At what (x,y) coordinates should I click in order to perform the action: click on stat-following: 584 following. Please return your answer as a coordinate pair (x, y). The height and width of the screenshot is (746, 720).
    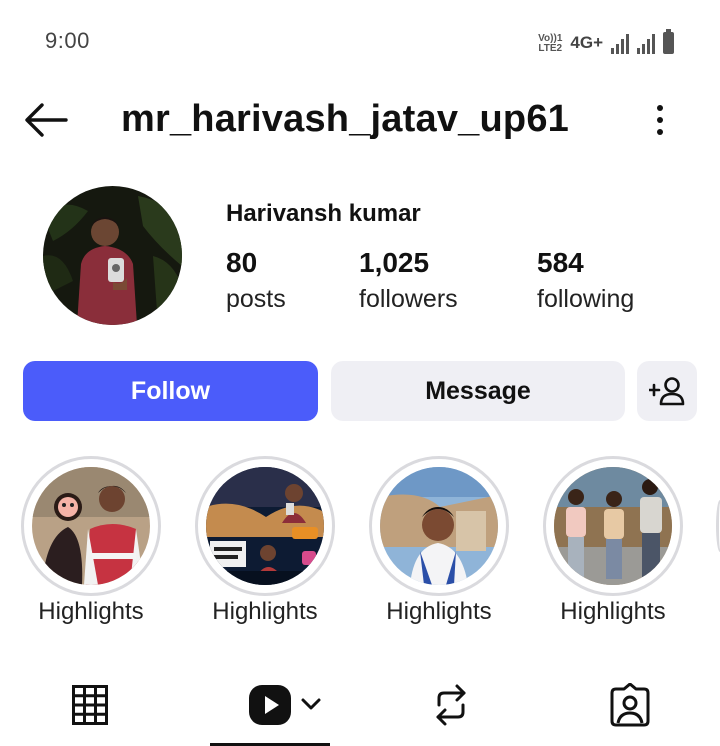
    Looking at the image, I should click on (585, 282).